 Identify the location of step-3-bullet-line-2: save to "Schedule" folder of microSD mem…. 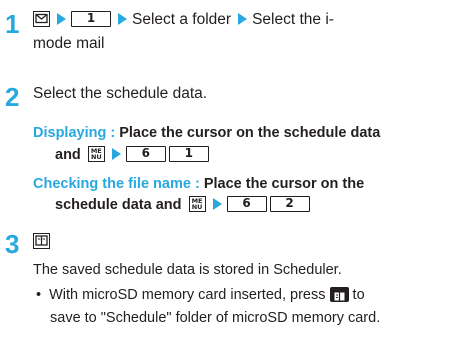
(215, 318).